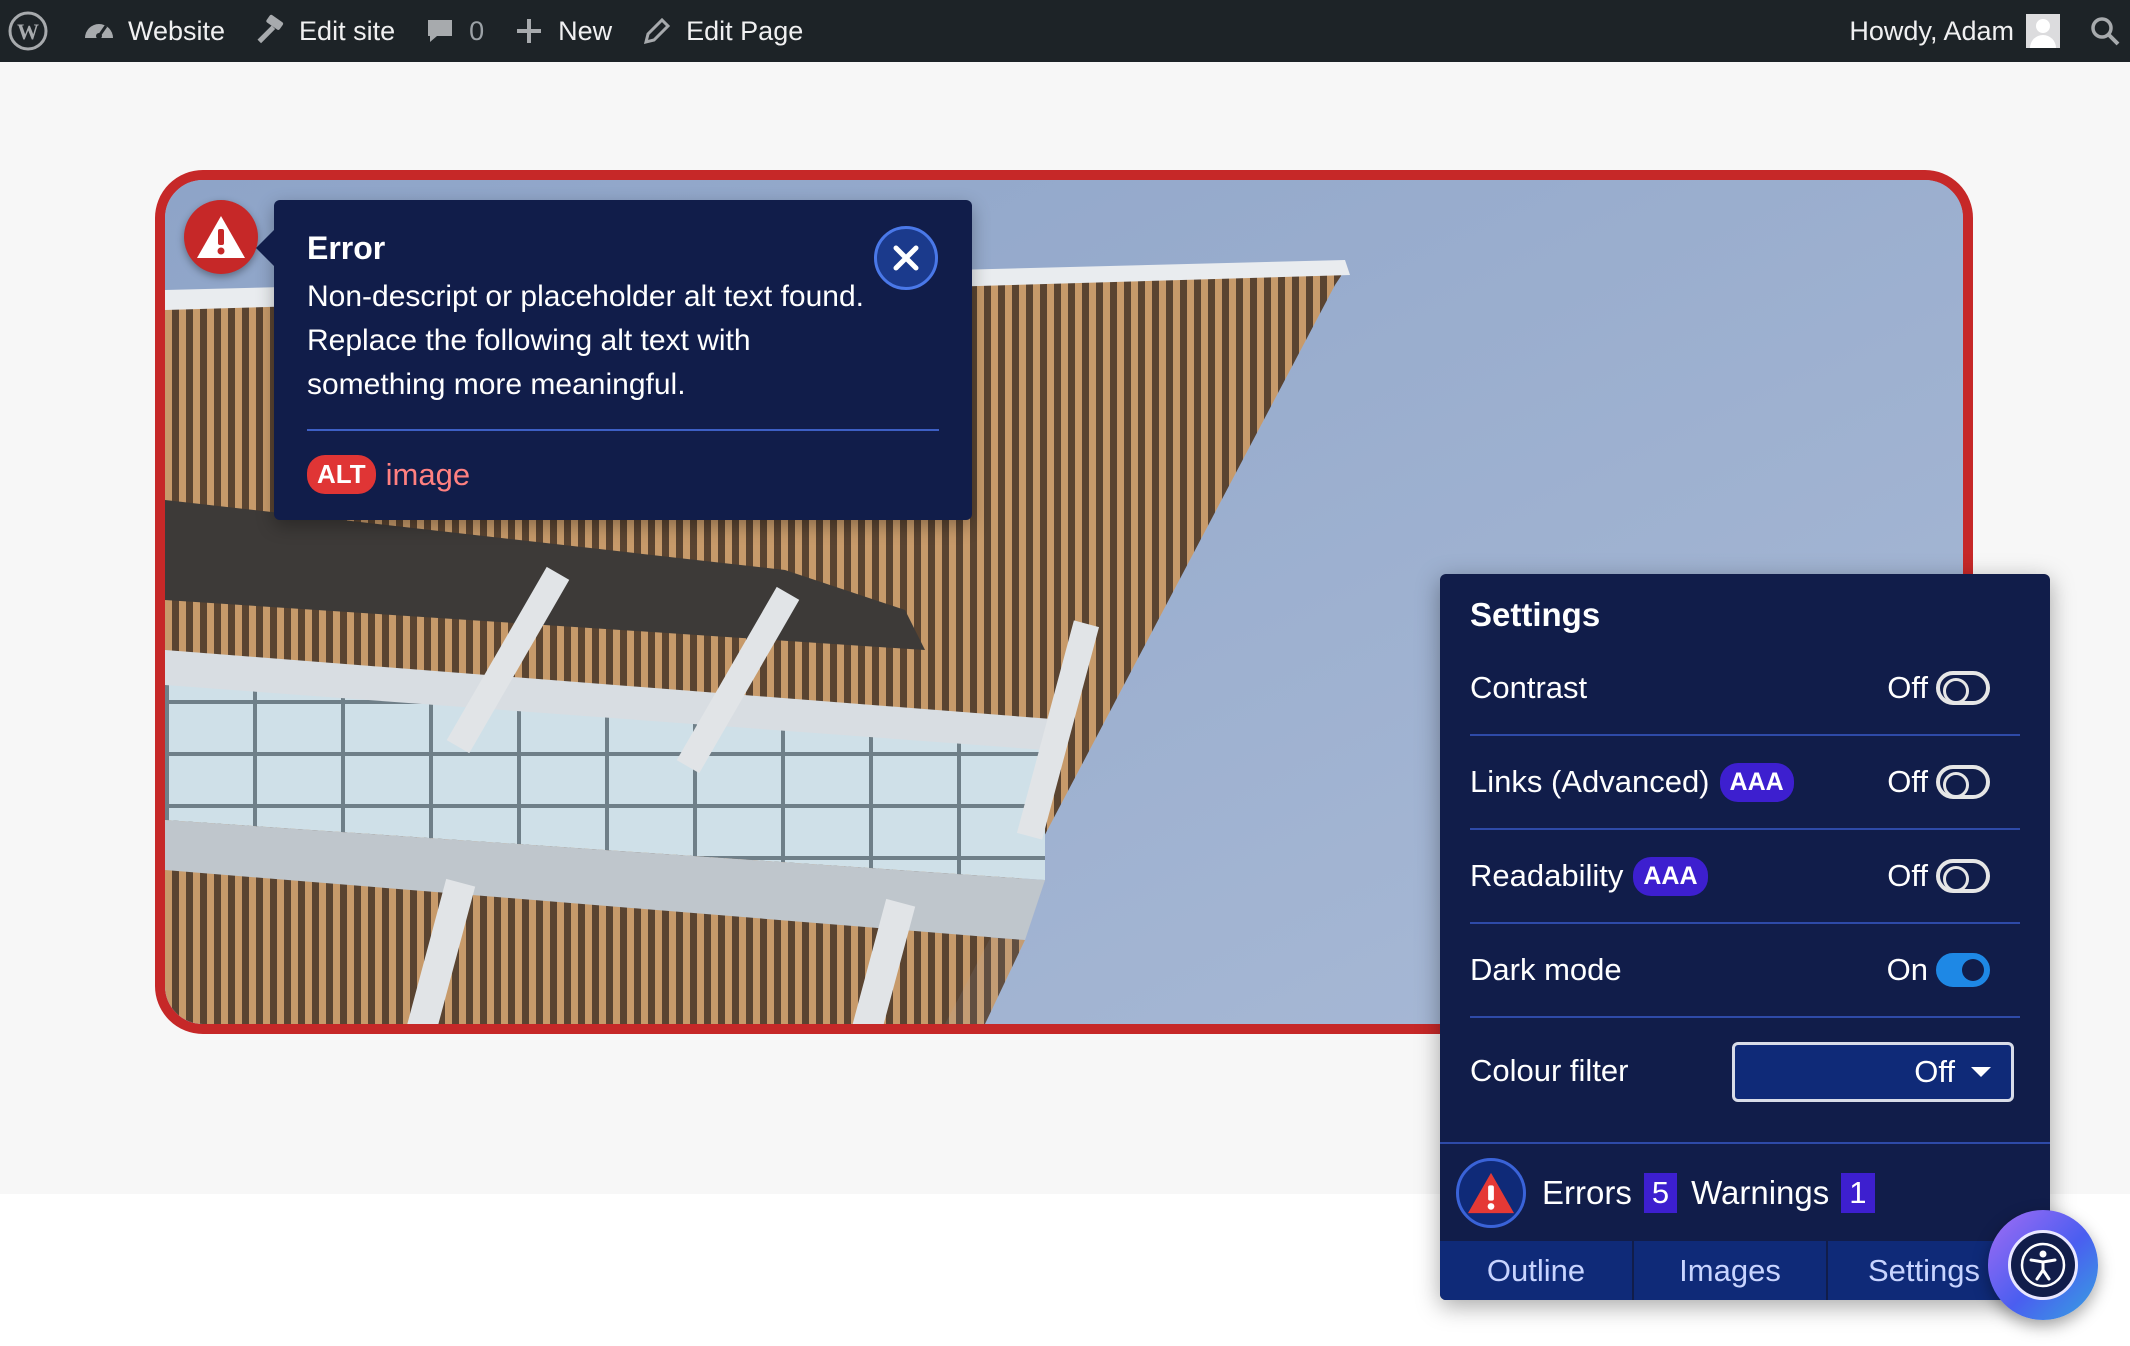 This screenshot has height=1346, width=2130. I want to click on svg-text: W, so click(28, 31).